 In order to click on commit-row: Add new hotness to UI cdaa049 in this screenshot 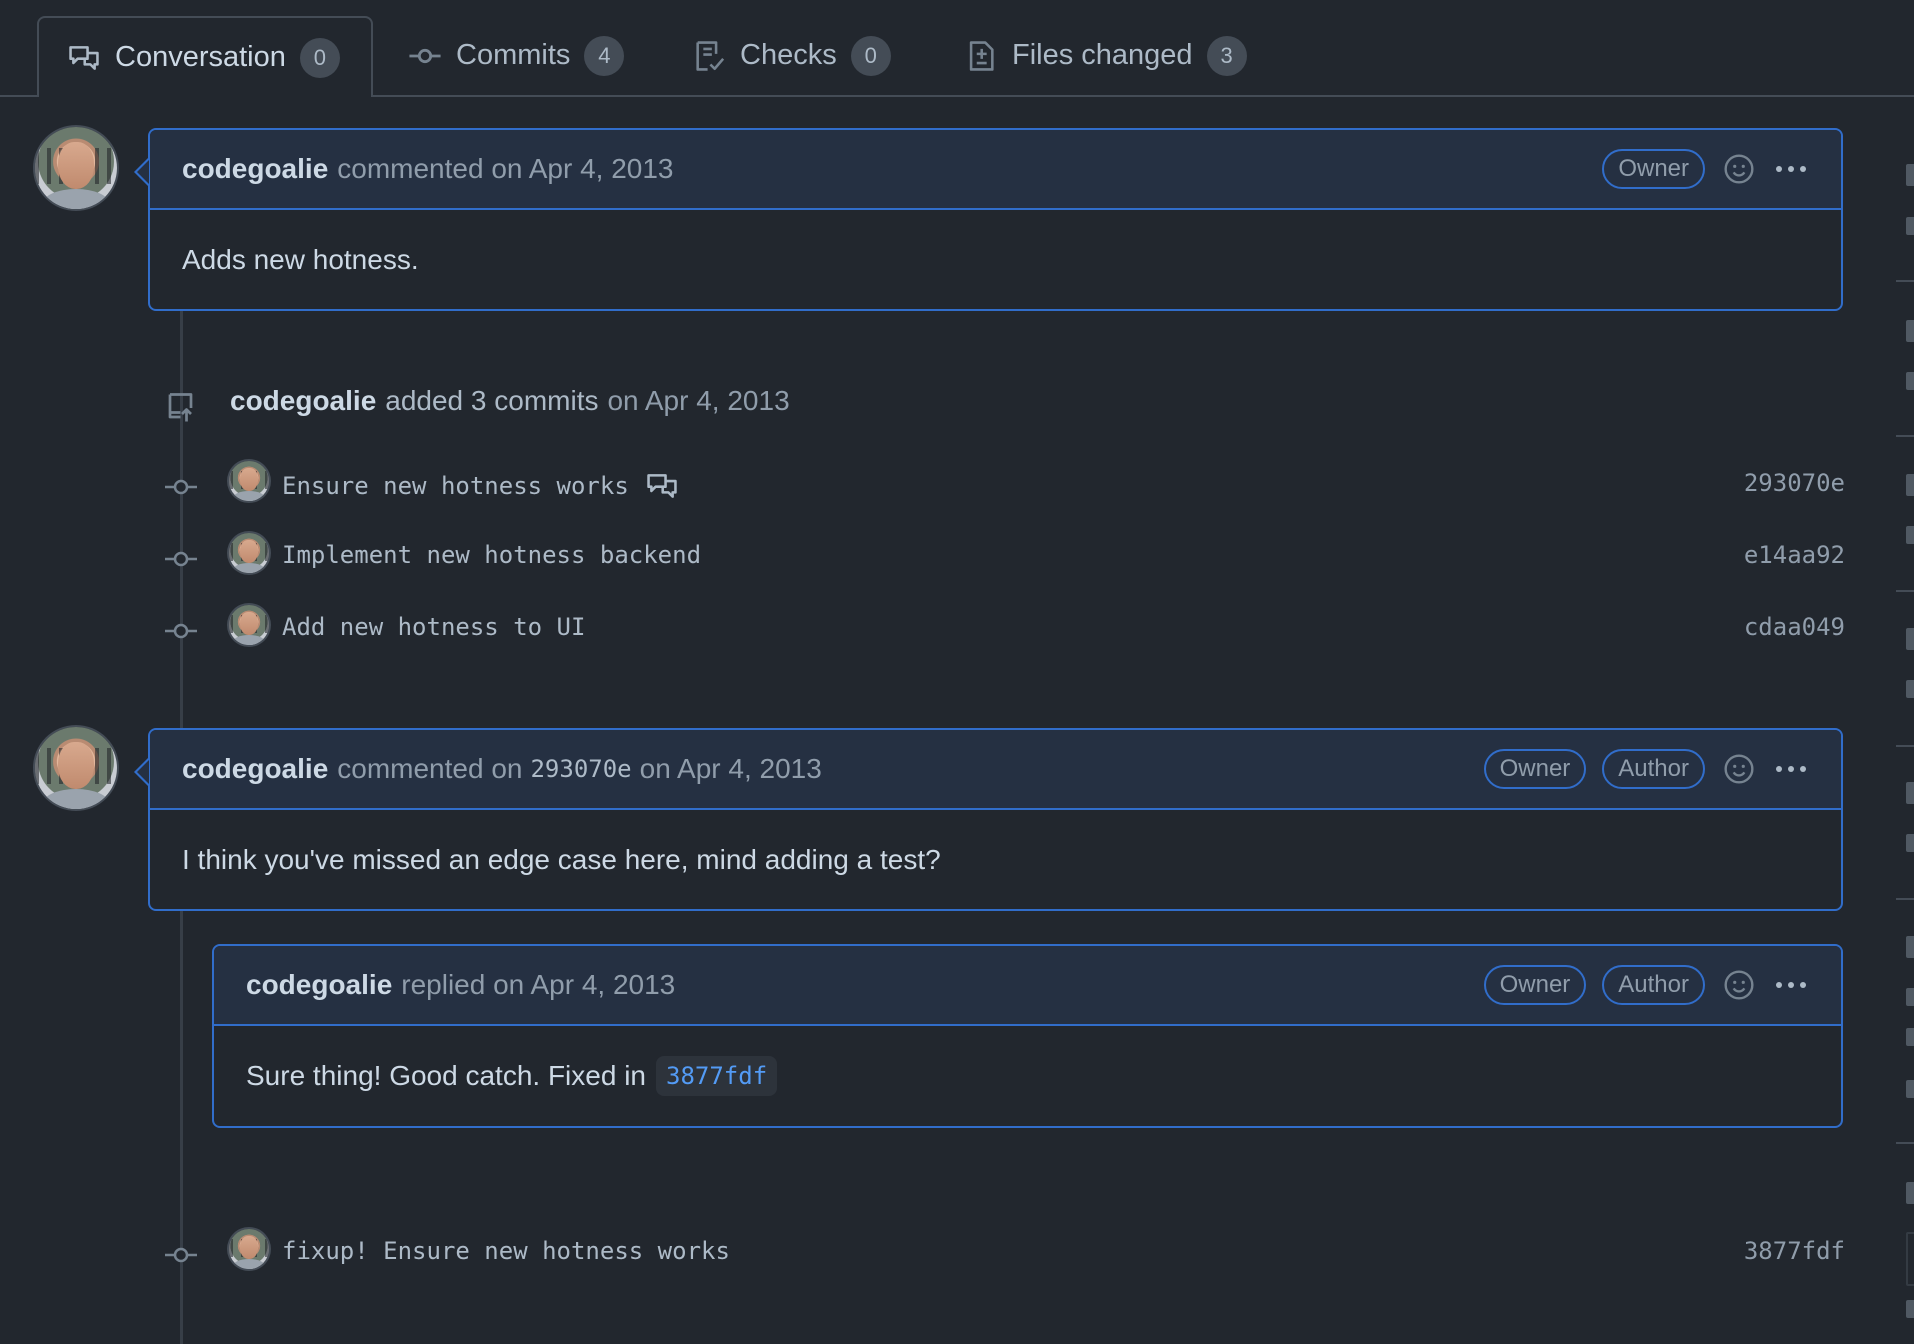, I will do `click(1005, 629)`.